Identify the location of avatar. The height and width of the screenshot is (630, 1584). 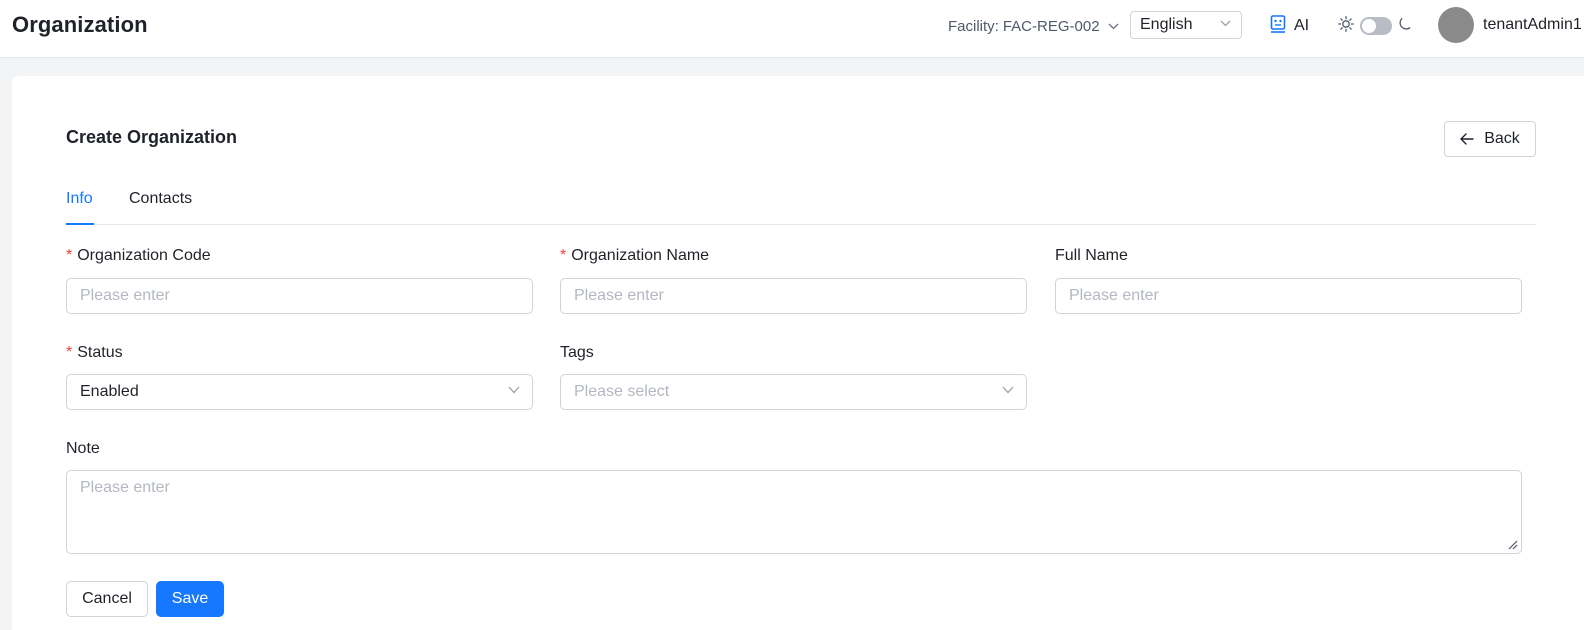
(1456, 25).